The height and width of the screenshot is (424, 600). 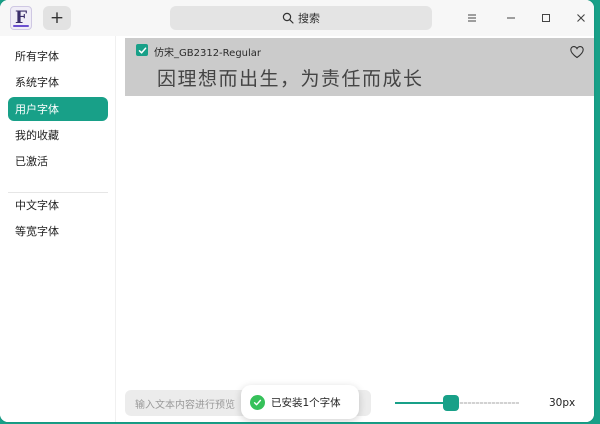 I want to click on sidebar-item-label: 已激活, so click(x=31, y=161).